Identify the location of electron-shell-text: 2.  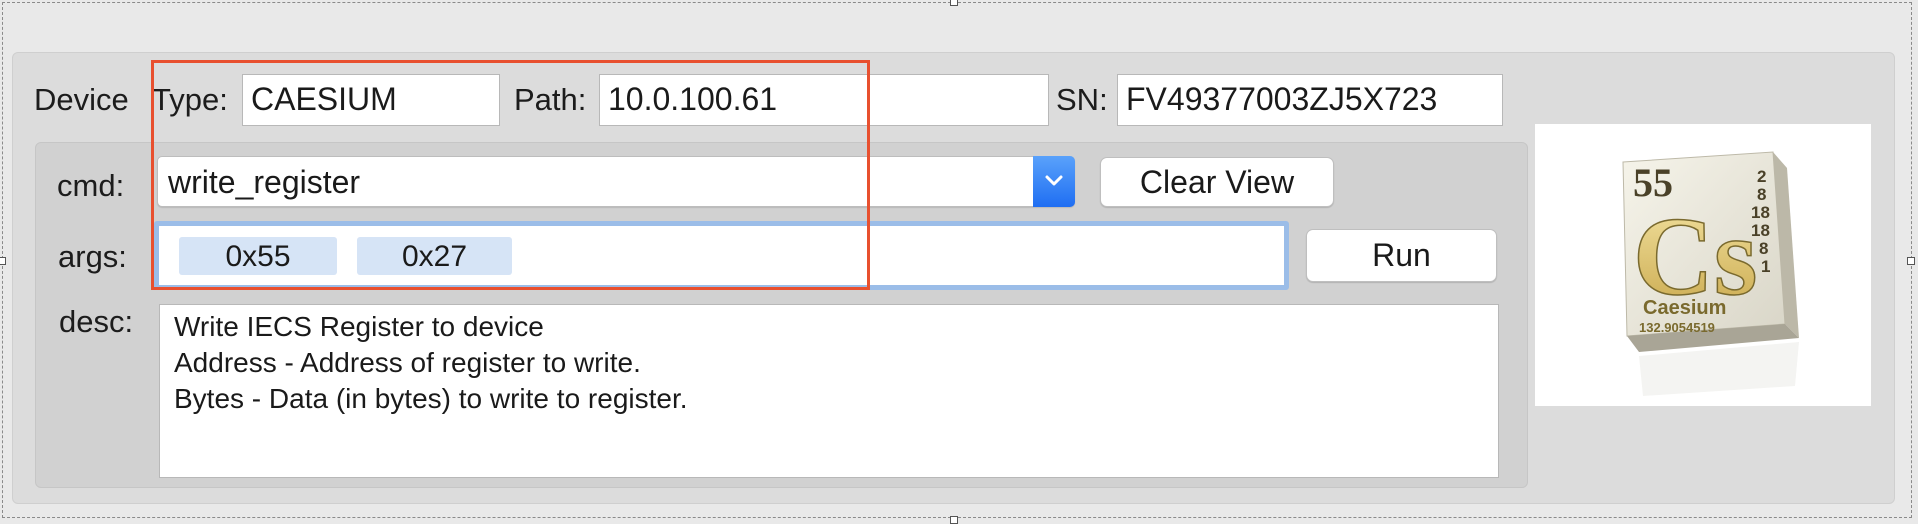
(1761, 176).